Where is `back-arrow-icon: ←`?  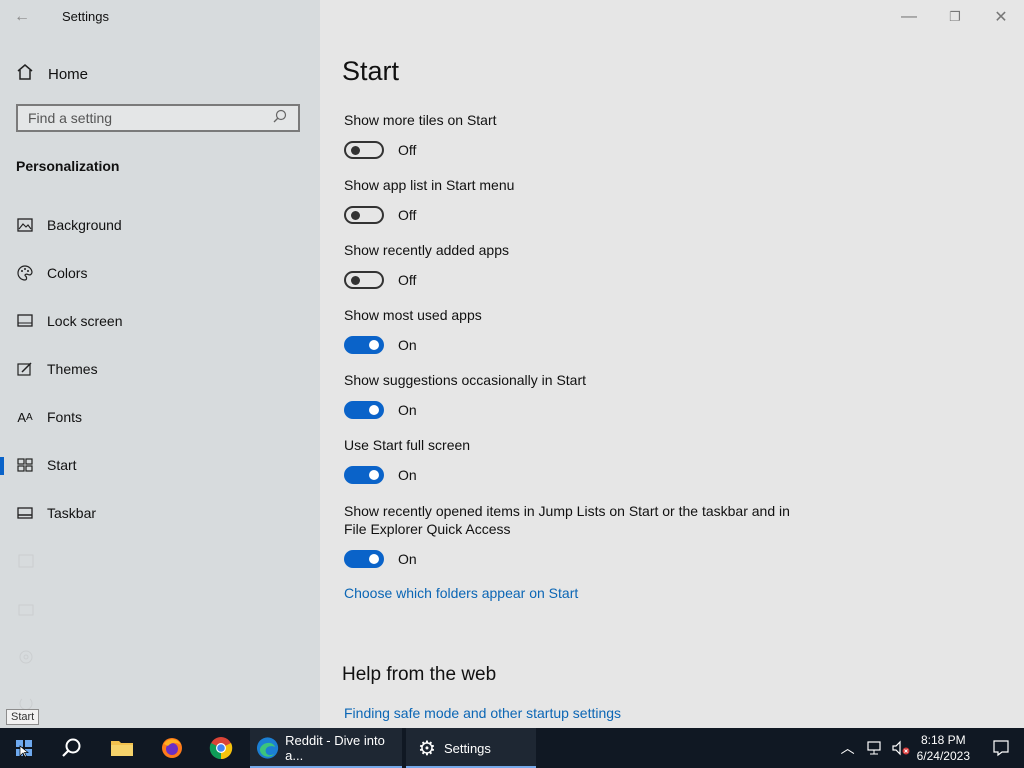
back-arrow-icon: ← is located at coordinates (24, 17).